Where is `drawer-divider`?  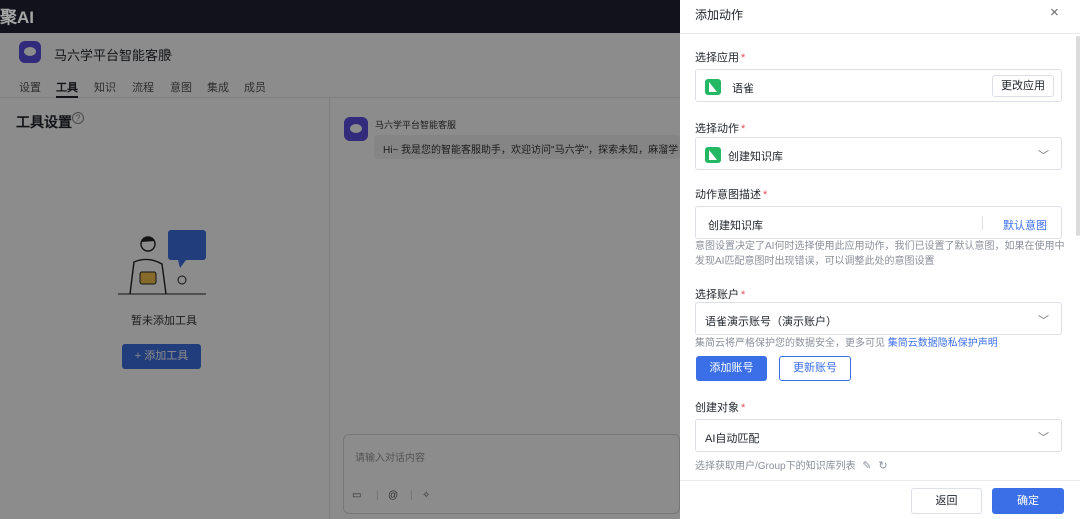
drawer-divider is located at coordinates (880, 33).